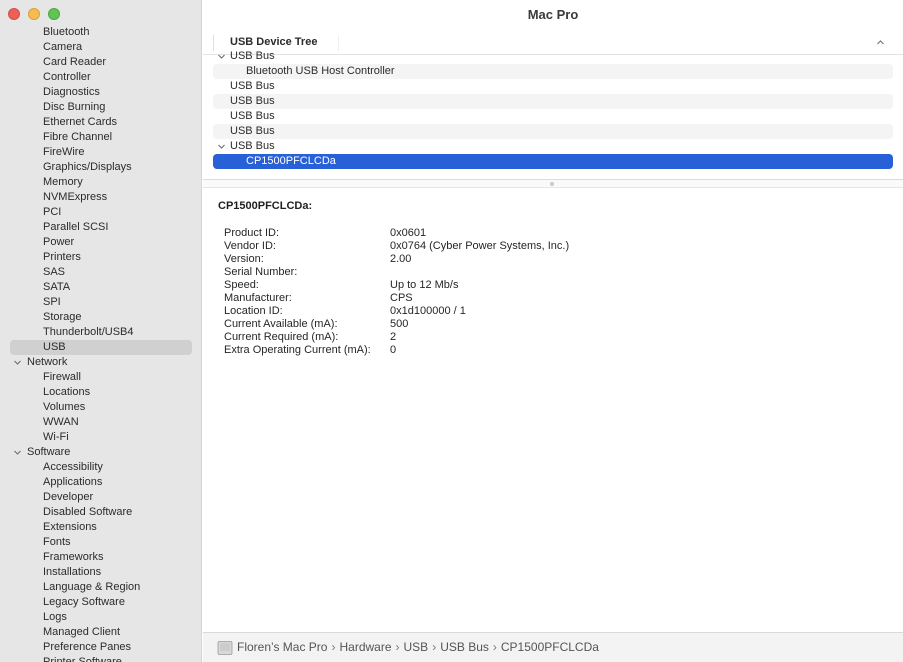  I want to click on sidebar-group: Software, so click(100, 452).